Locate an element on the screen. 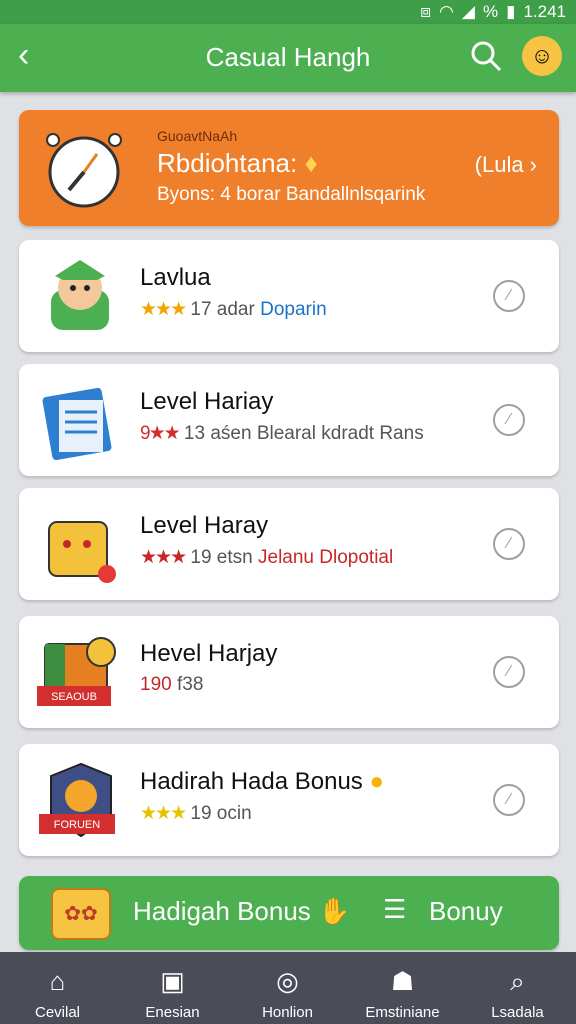  level-name: Level Haray is located at coordinates (204, 525).